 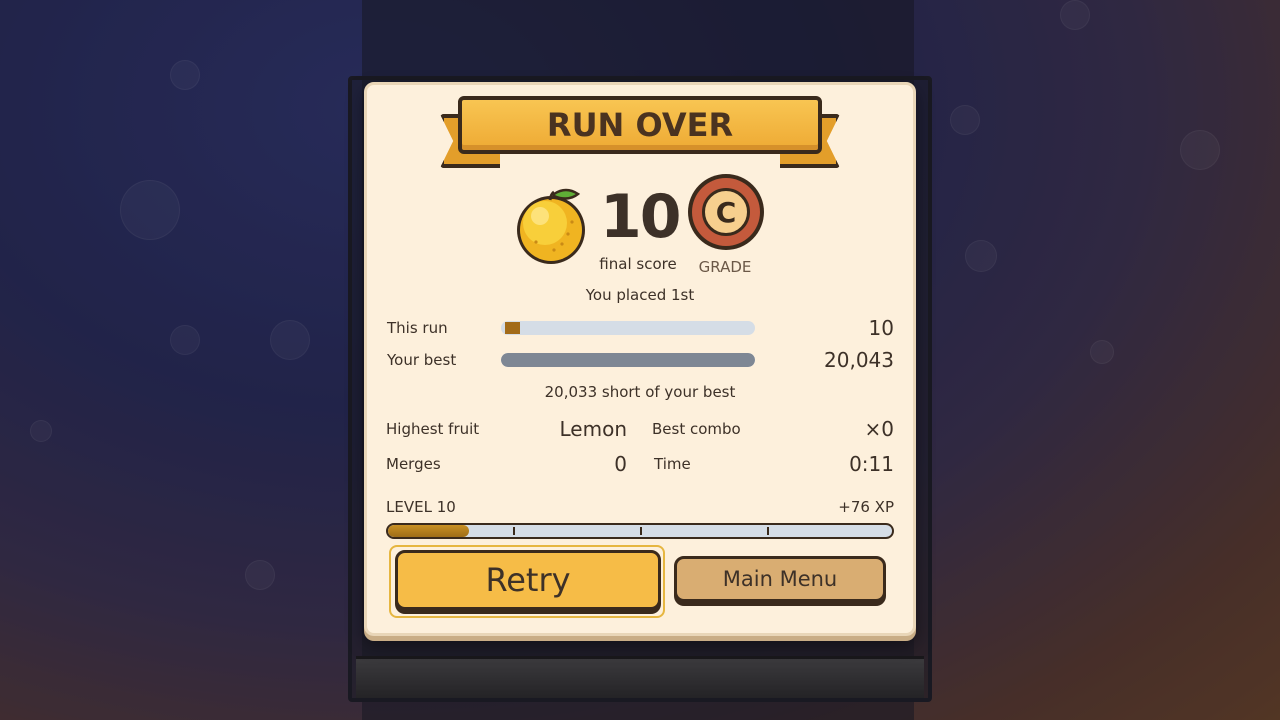 I want to click on best-bar, so click(x=628, y=360).